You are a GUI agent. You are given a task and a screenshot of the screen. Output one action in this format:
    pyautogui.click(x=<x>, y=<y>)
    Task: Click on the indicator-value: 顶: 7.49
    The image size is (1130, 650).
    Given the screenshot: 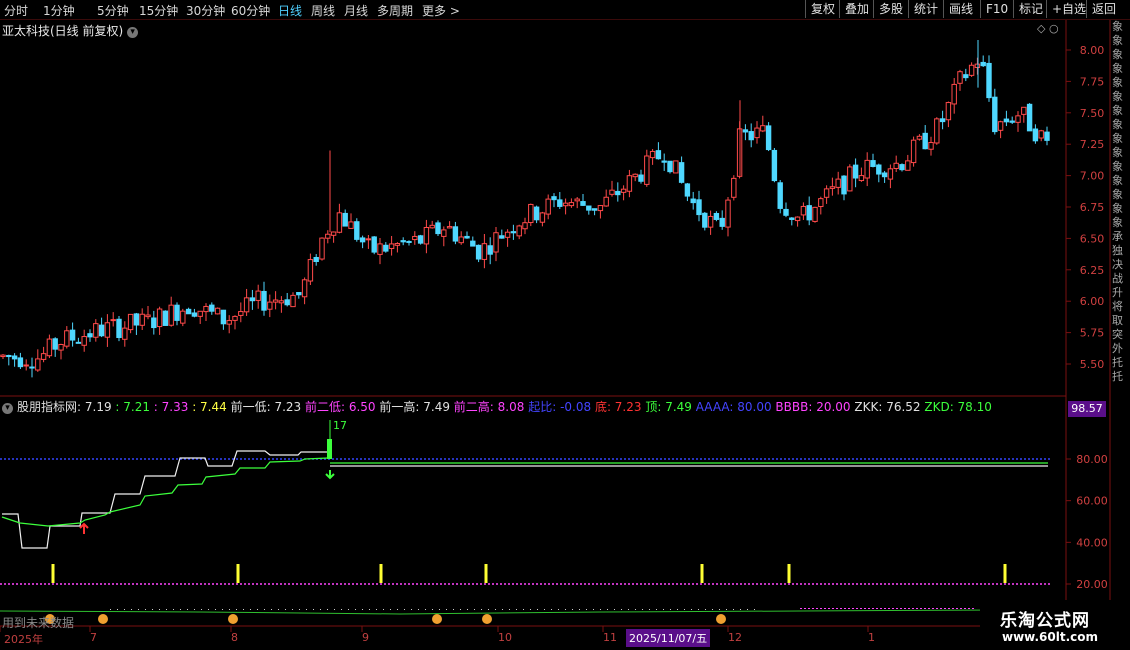 What is the action you would take?
    pyautogui.click(x=666, y=407)
    